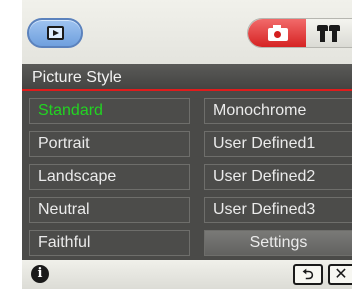 This screenshot has width=352, height=289. Describe the element at coordinates (278, 210) in the screenshot. I see `style-option-user-defined-3: User Defined3` at that location.